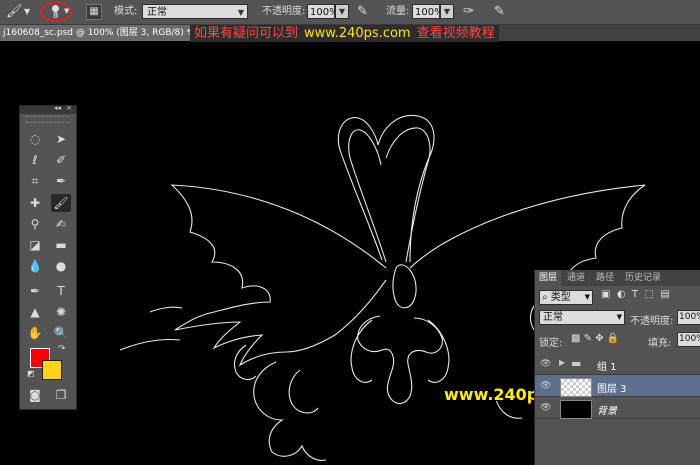 The width and height of the screenshot is (700, 465). I want to click on clone-stamp-tool-icon: ⚲, so click(35, 224).